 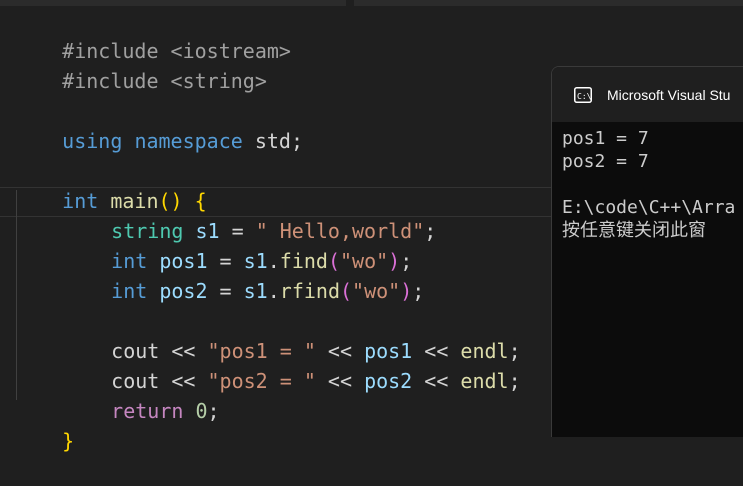 What do you see at coordinates (110, 184) in the screenshot?
I see `code-line: int main() {` at bounding box center [110, 184].